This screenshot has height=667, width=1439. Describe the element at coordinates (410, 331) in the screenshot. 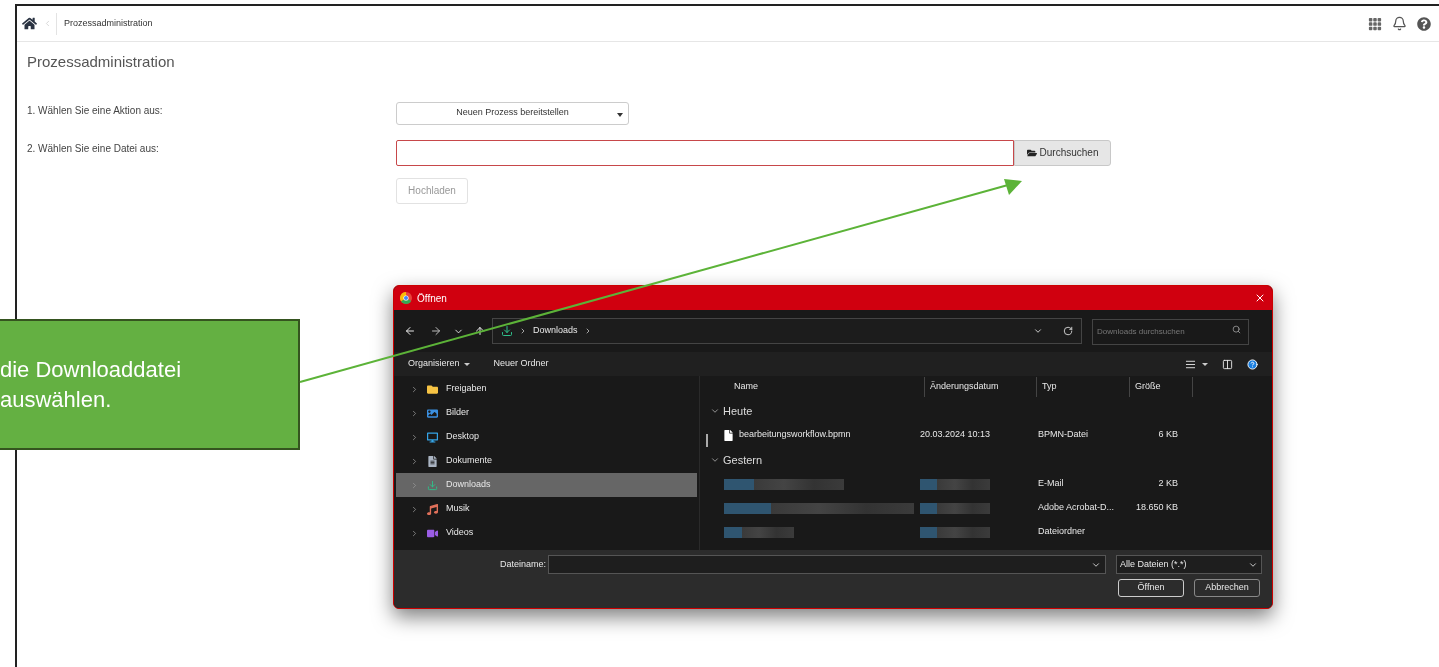

I see `back-icon` at that location.